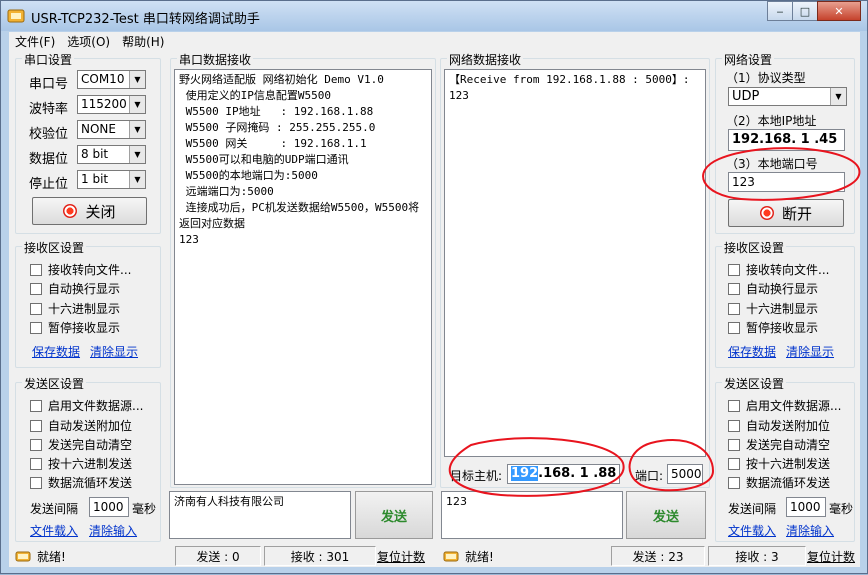  What do you see at coordinates (779, 482) in the screenshot?
I see `right-send-option: 数据流循环发送` at bounding box center [779, 482].